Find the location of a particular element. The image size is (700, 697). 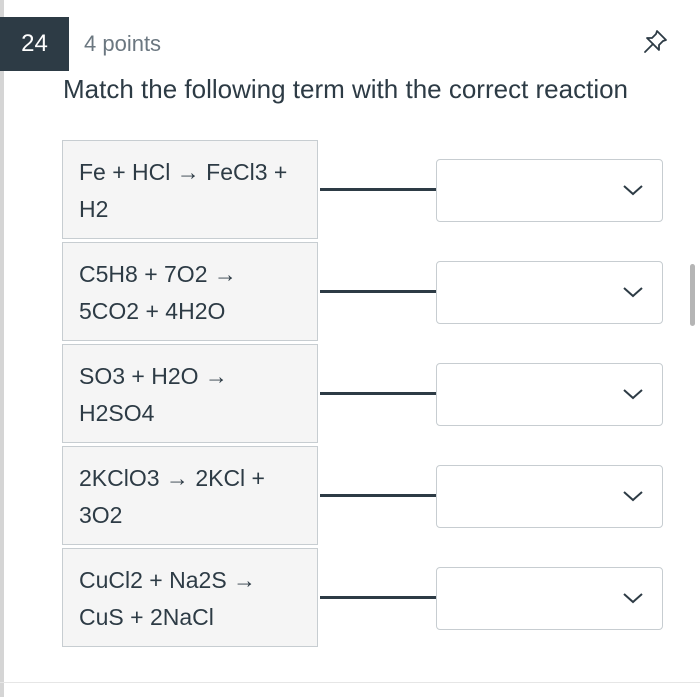

left-border is located at coordinates (2, 348).